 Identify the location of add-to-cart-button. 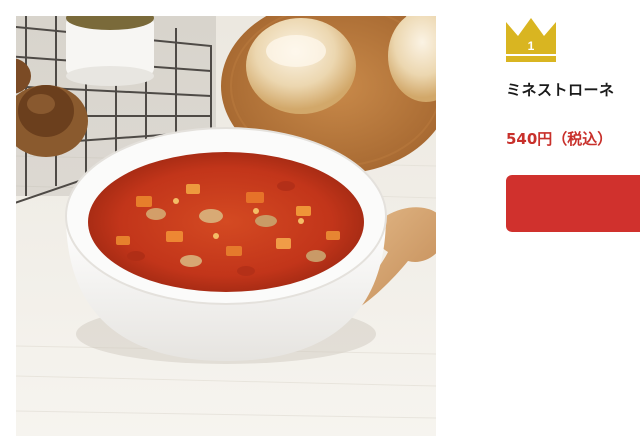
(573, 203).